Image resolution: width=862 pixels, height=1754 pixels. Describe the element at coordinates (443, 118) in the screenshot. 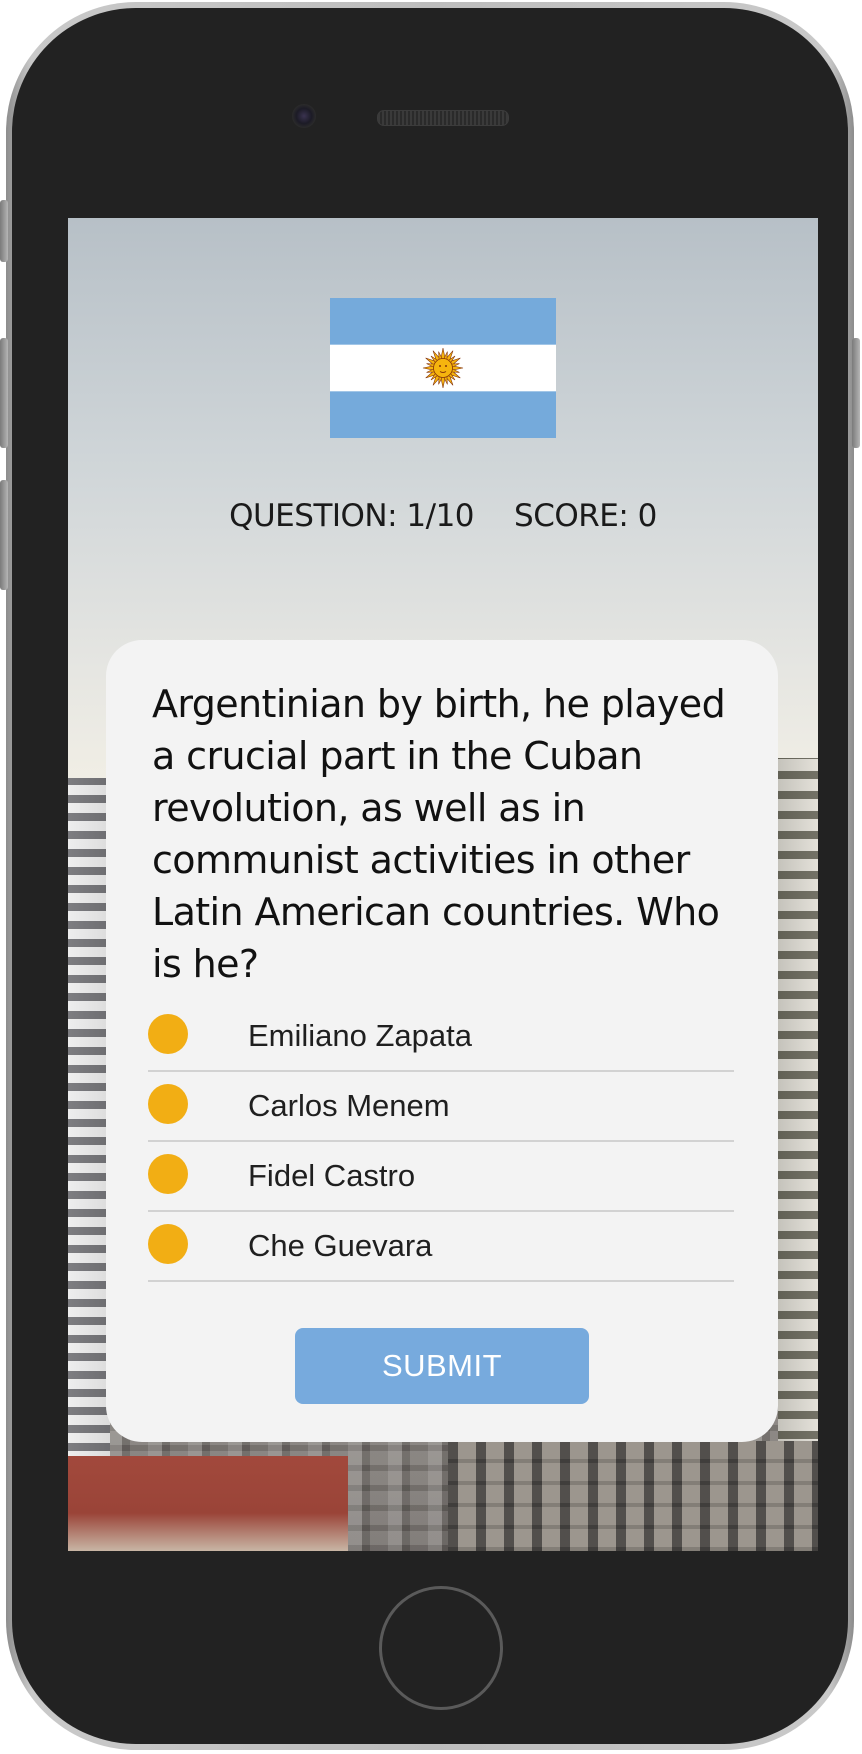

I see `earpiece-speaker` at that location.